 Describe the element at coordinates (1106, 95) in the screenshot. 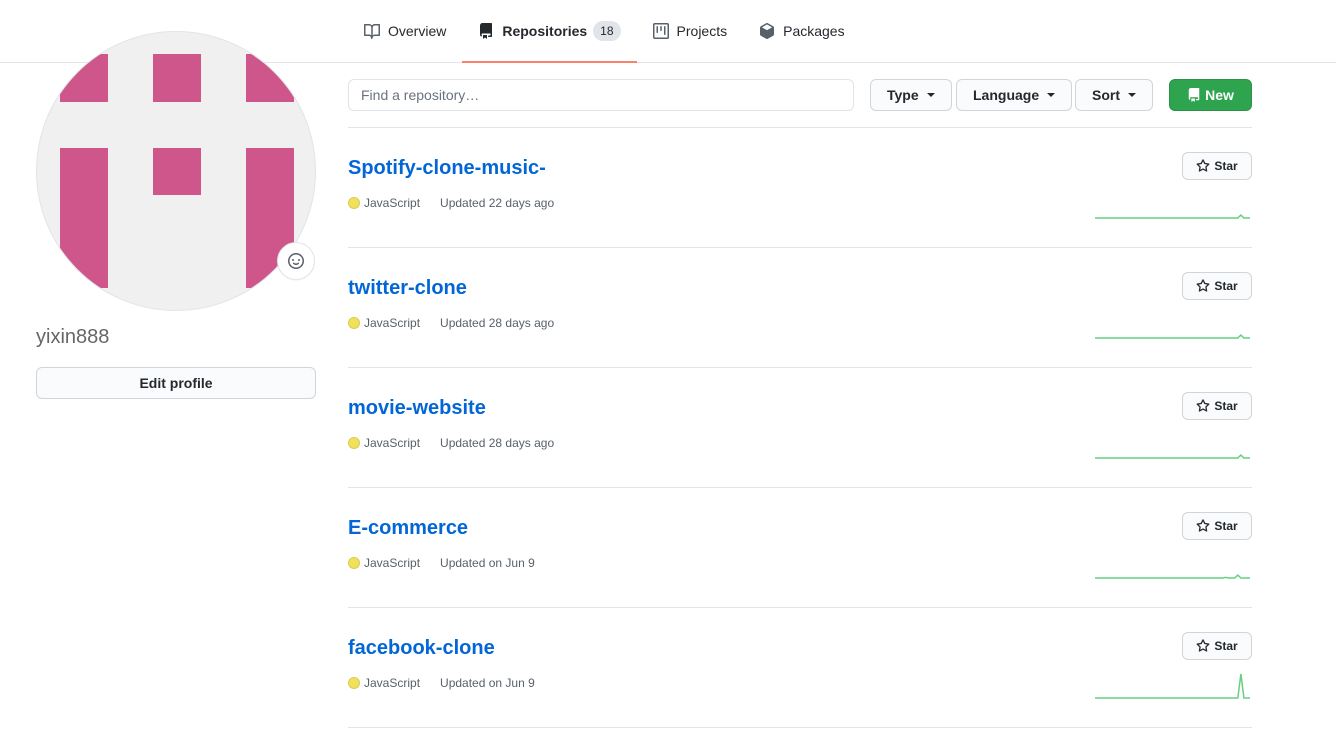

I see `sort-label: Sort` at that location.